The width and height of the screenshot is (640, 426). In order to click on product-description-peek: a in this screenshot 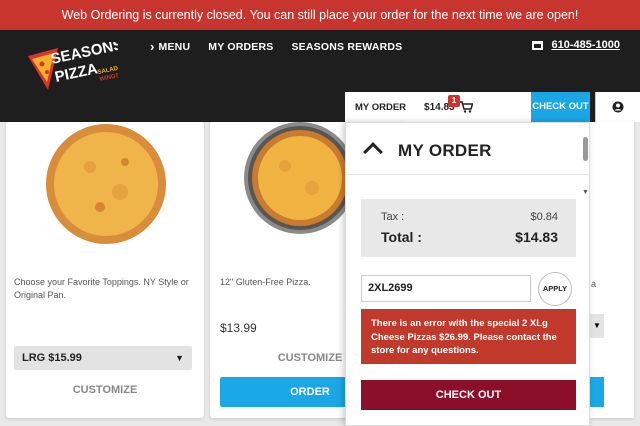, I will do `click(594, 284)`.